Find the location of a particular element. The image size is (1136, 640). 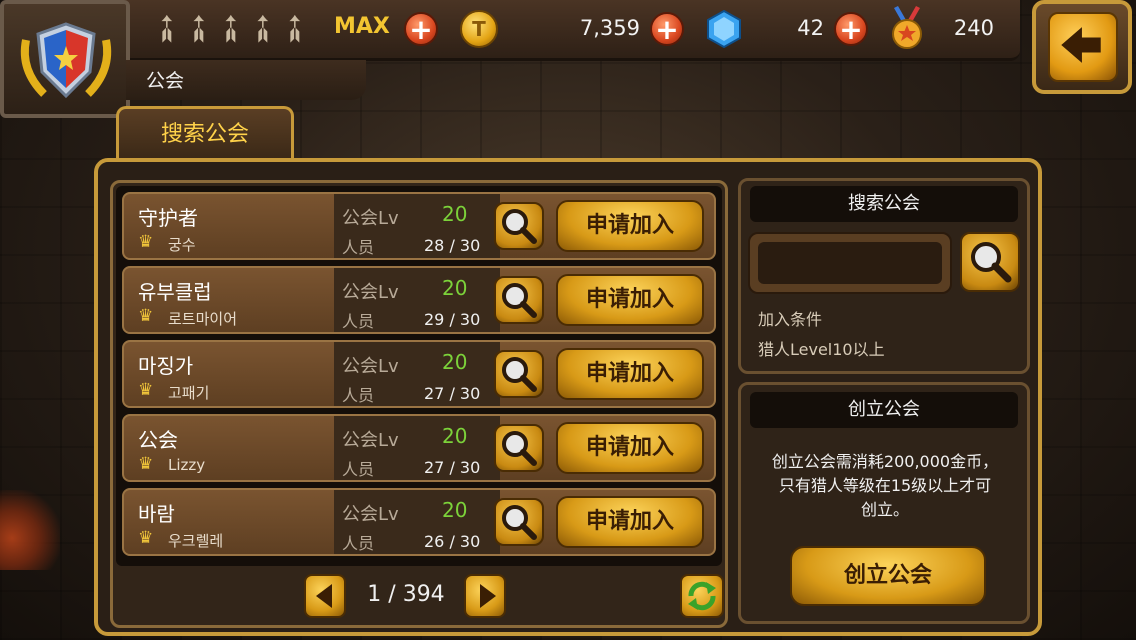

create-guild-button: 创立公会 is located at coordinates (888, 576).